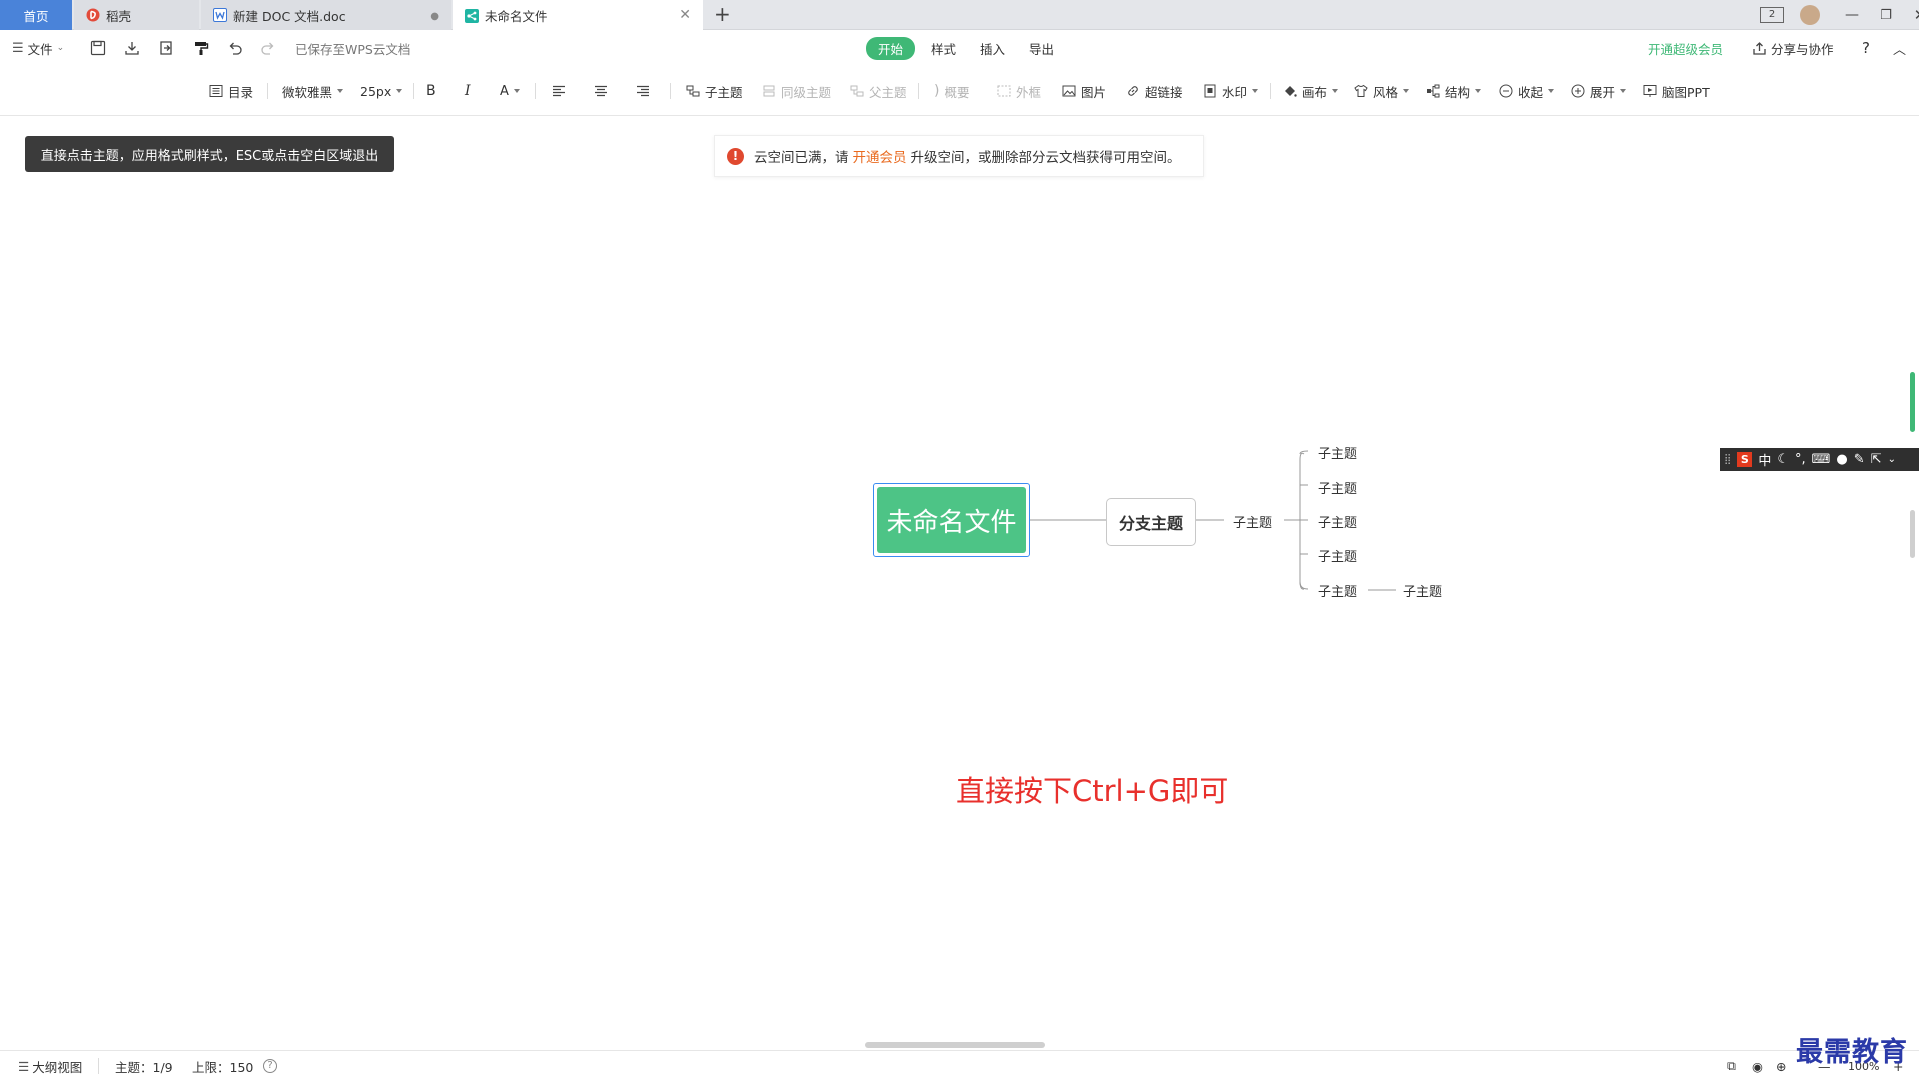 The height and width of the screenshot is (1080, 1919). Describe the element at coordinates (559, 91) in the screenshot. I see `align-left-button` at that location.